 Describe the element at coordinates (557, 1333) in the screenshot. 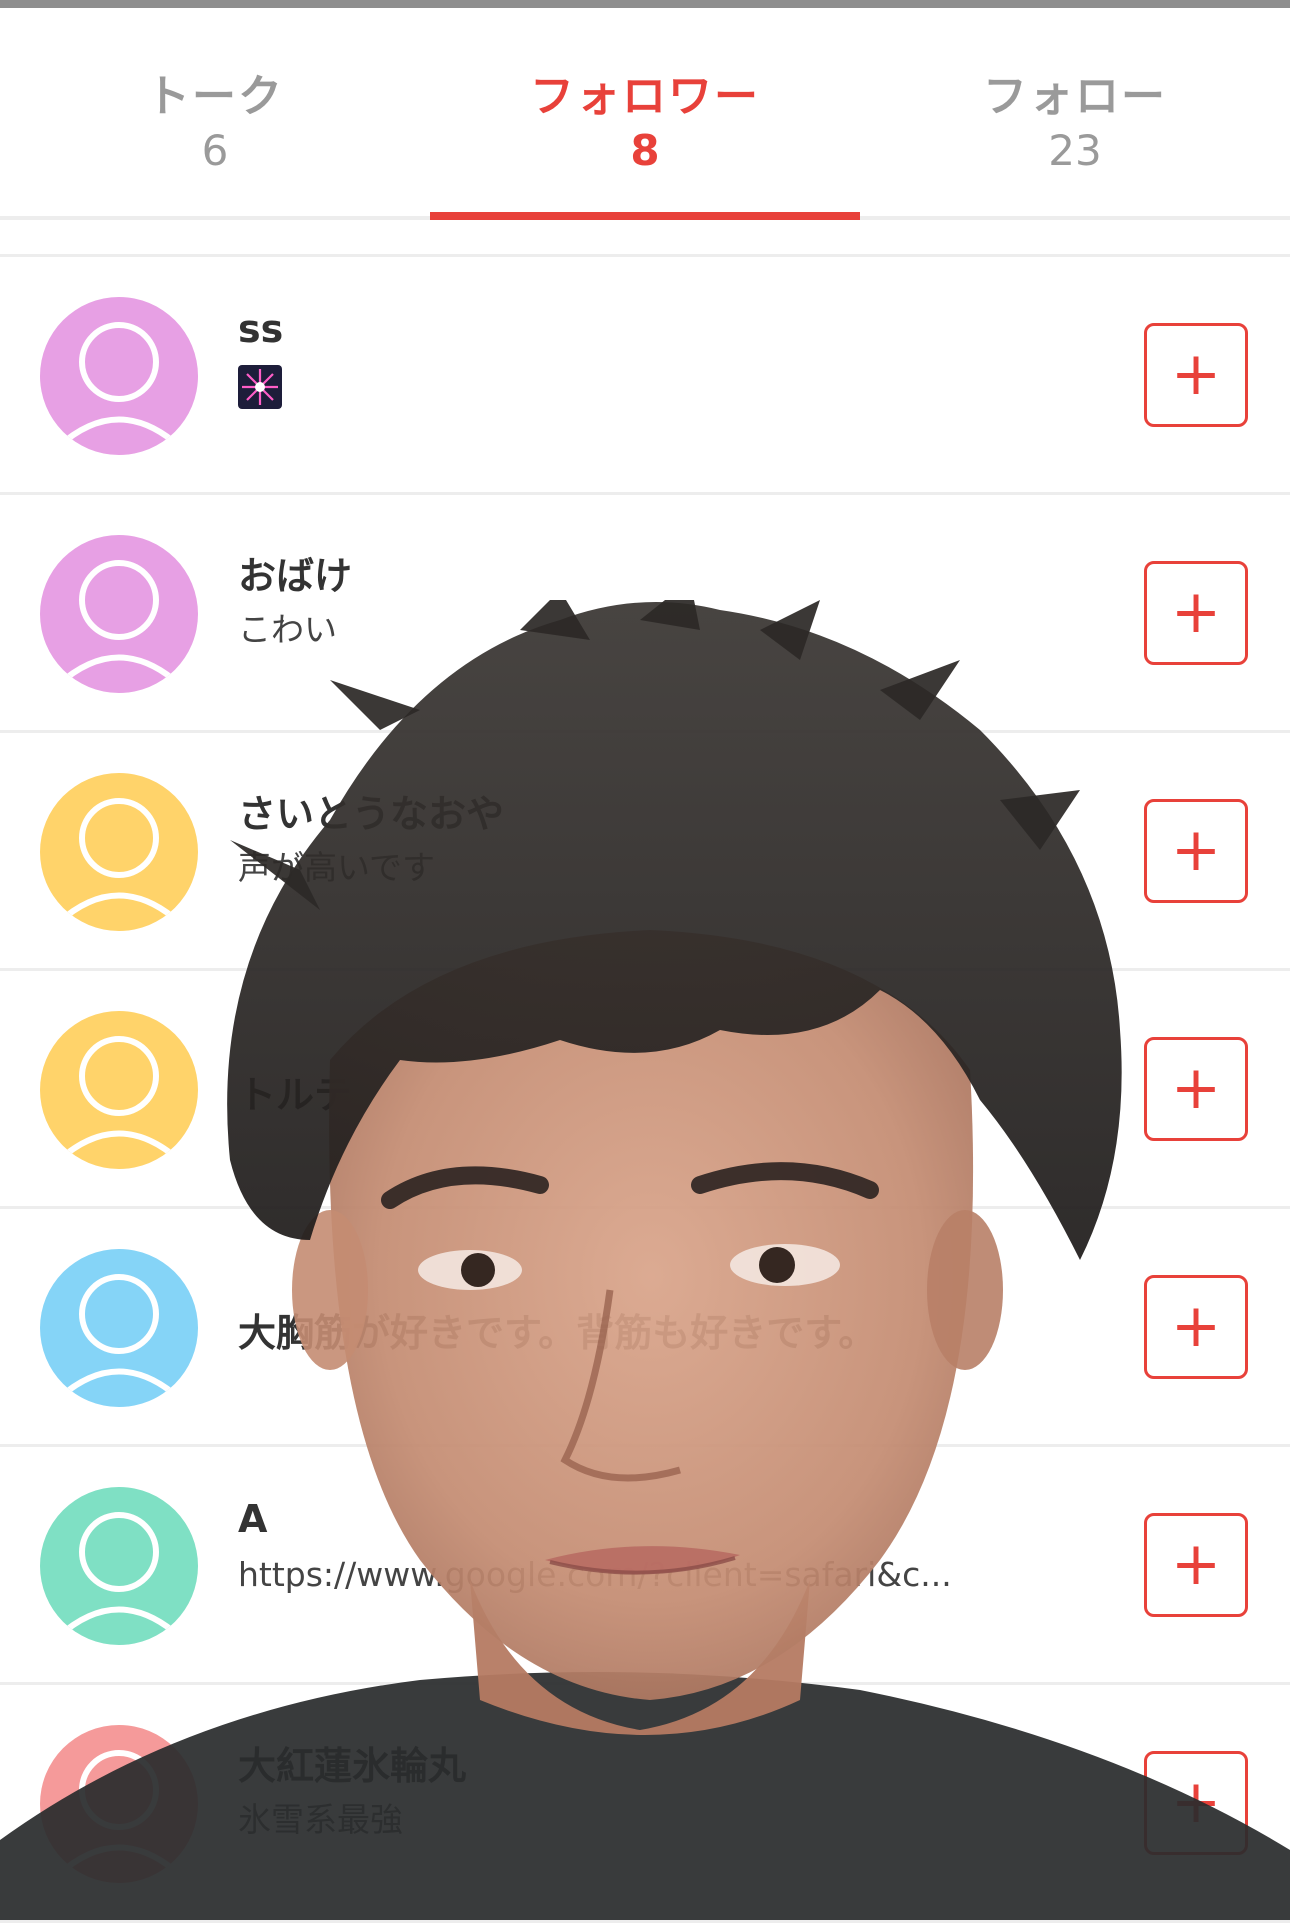

I see `follower-name: 大胸筋が好きです。背筋も好きです。` at that location.